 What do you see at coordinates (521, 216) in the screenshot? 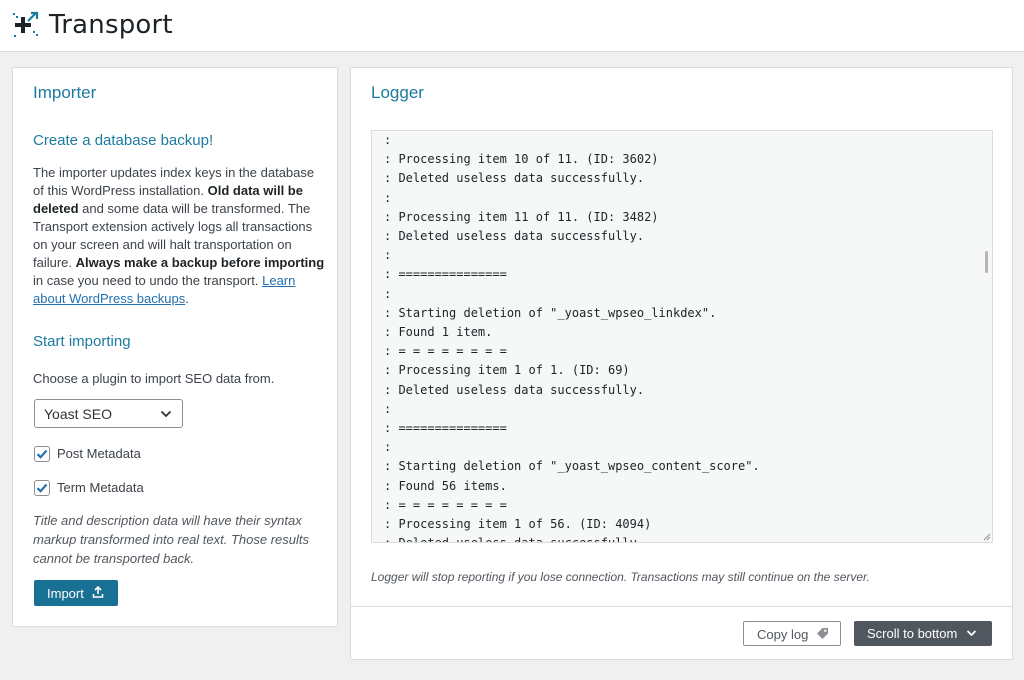
I see `log-line: : Processing item 11 of 11. (ID: 3482)` at bounding box center [521, 216].